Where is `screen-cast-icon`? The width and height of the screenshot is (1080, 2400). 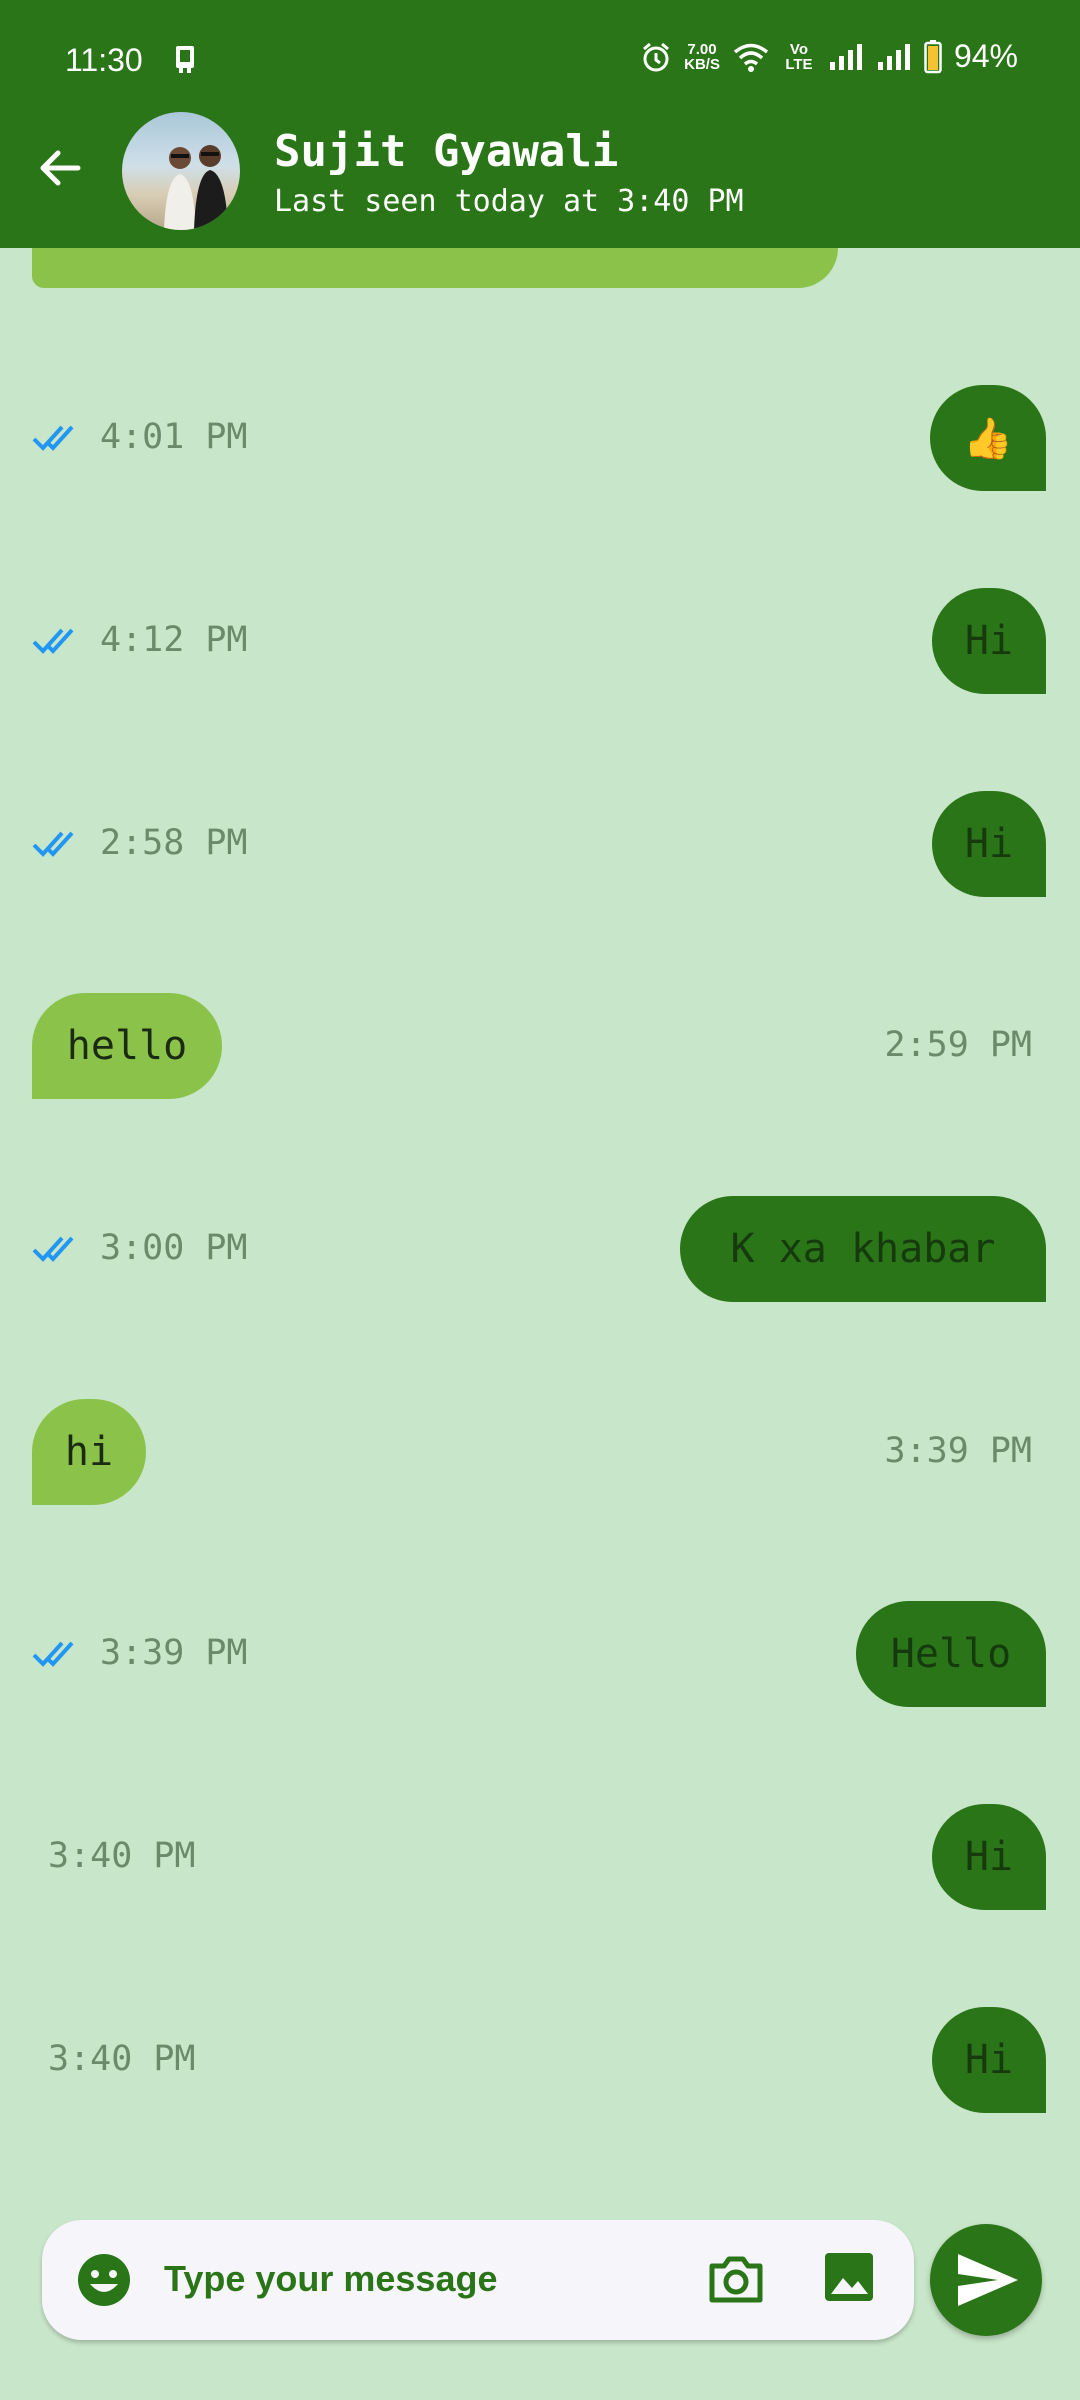
screen-cast-icon is located at coordinates (185, 59).